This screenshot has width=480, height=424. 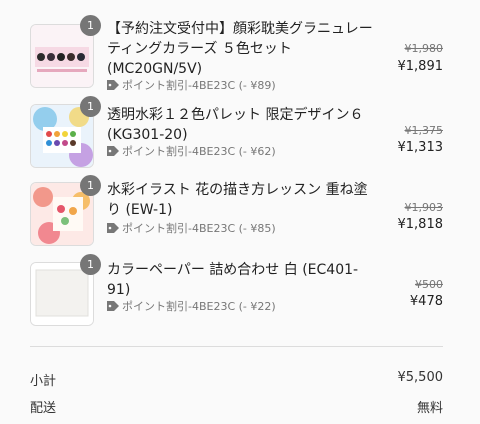 What do you see at coordinates (235, 125) in the screenshot?
I see `product-name: 透明水彩１２色パレット 限定デザイン６ (KG301-20)` at bounding box center [235, 125].